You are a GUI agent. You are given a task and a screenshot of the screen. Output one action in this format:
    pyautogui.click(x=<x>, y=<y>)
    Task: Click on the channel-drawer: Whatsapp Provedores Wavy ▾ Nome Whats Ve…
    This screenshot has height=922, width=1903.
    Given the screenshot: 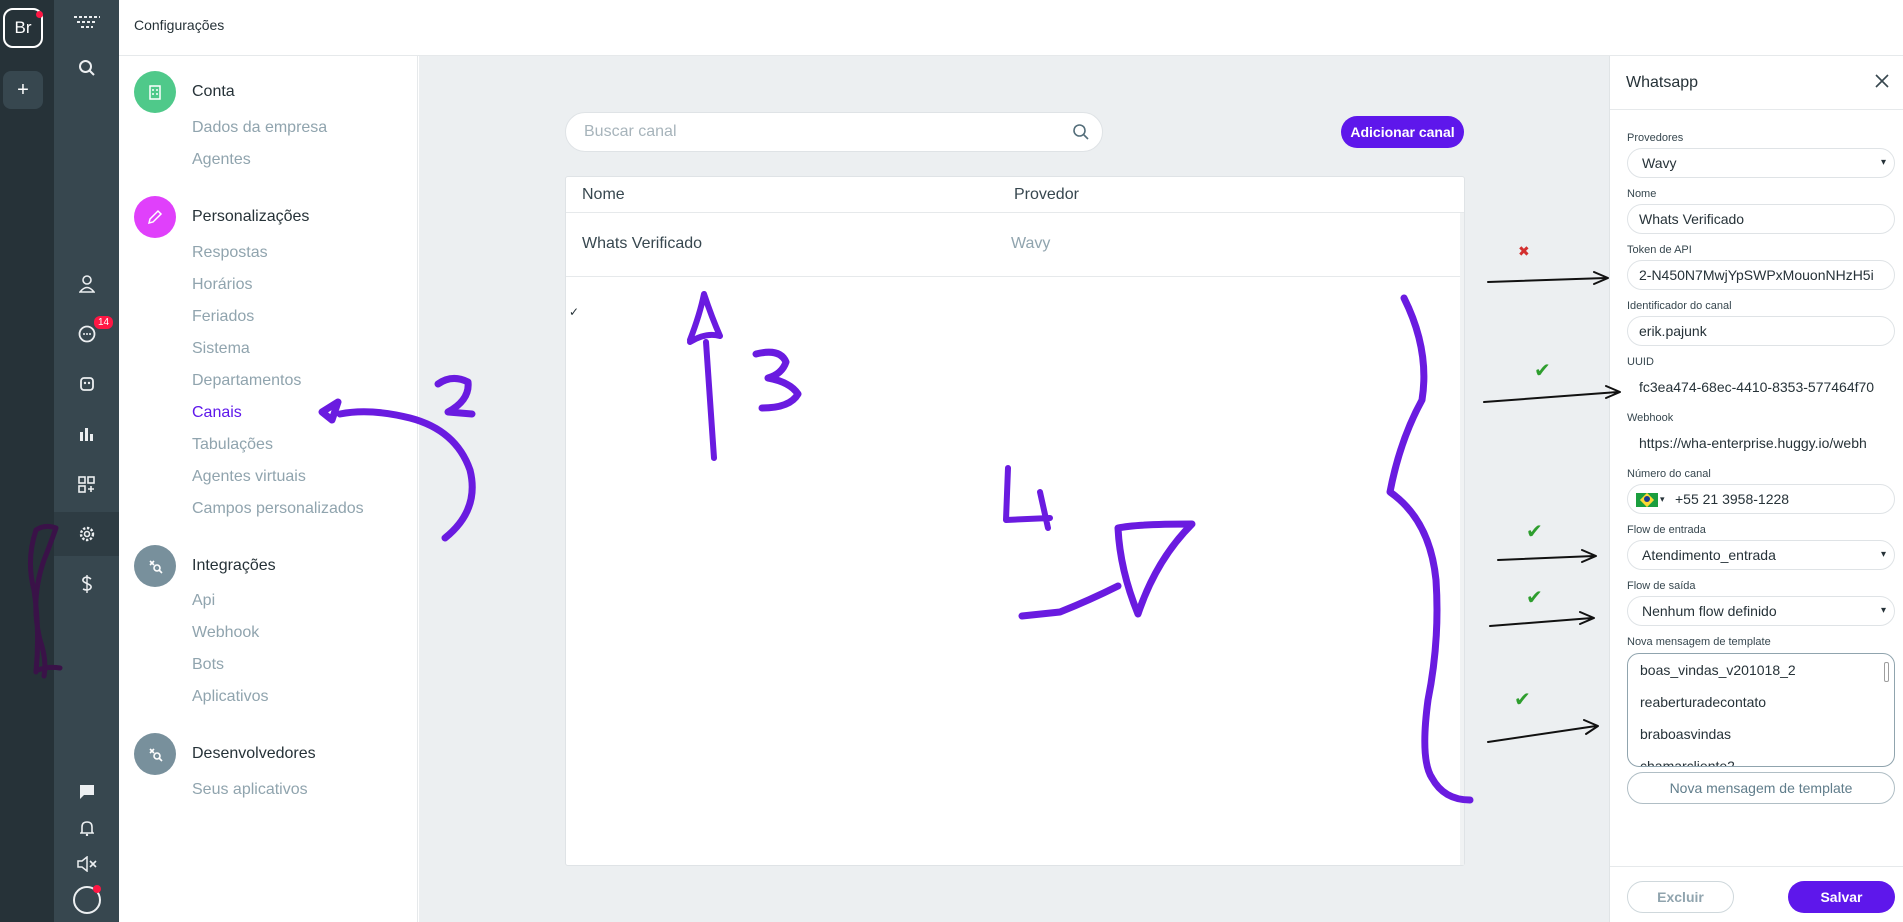 What is the action you would take?
    pyautogui.click(x=1756, y=489)
    